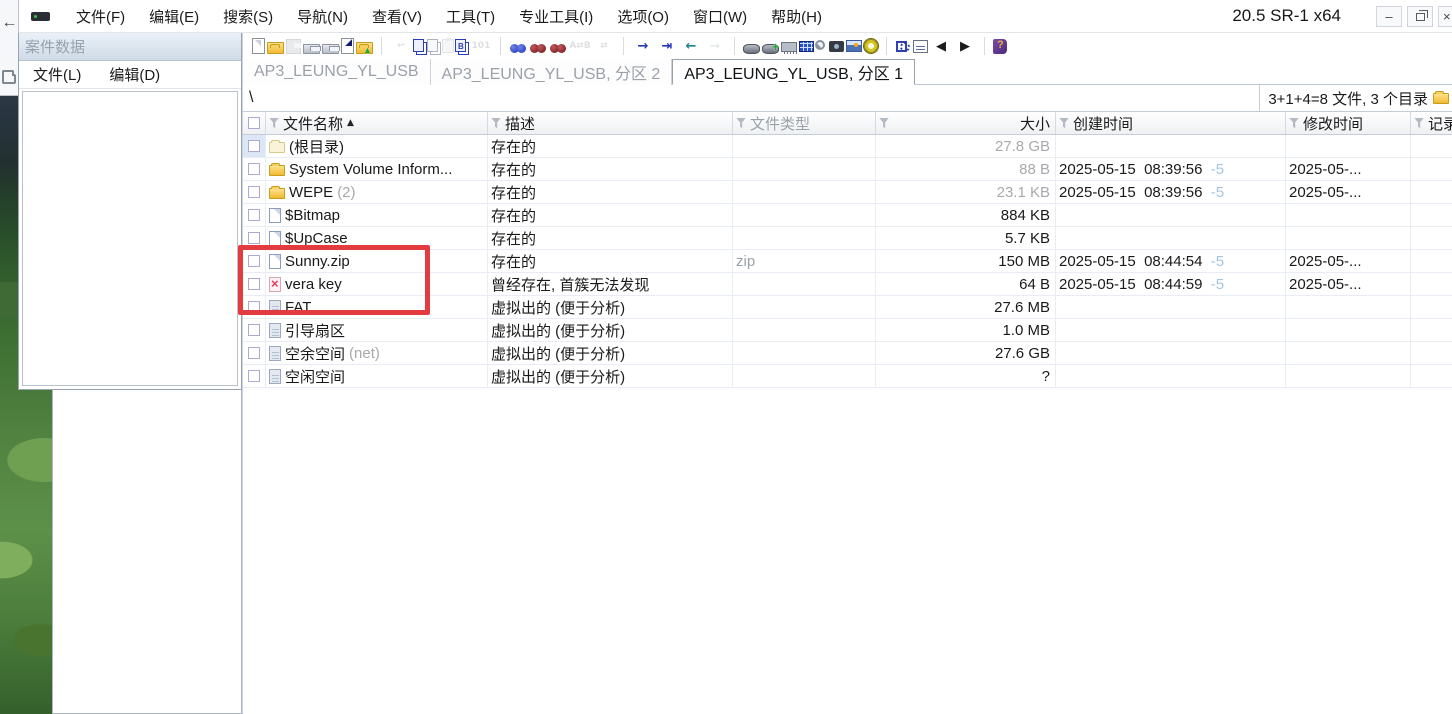  I want to click on folder-outline-icon, so click(9, 77).